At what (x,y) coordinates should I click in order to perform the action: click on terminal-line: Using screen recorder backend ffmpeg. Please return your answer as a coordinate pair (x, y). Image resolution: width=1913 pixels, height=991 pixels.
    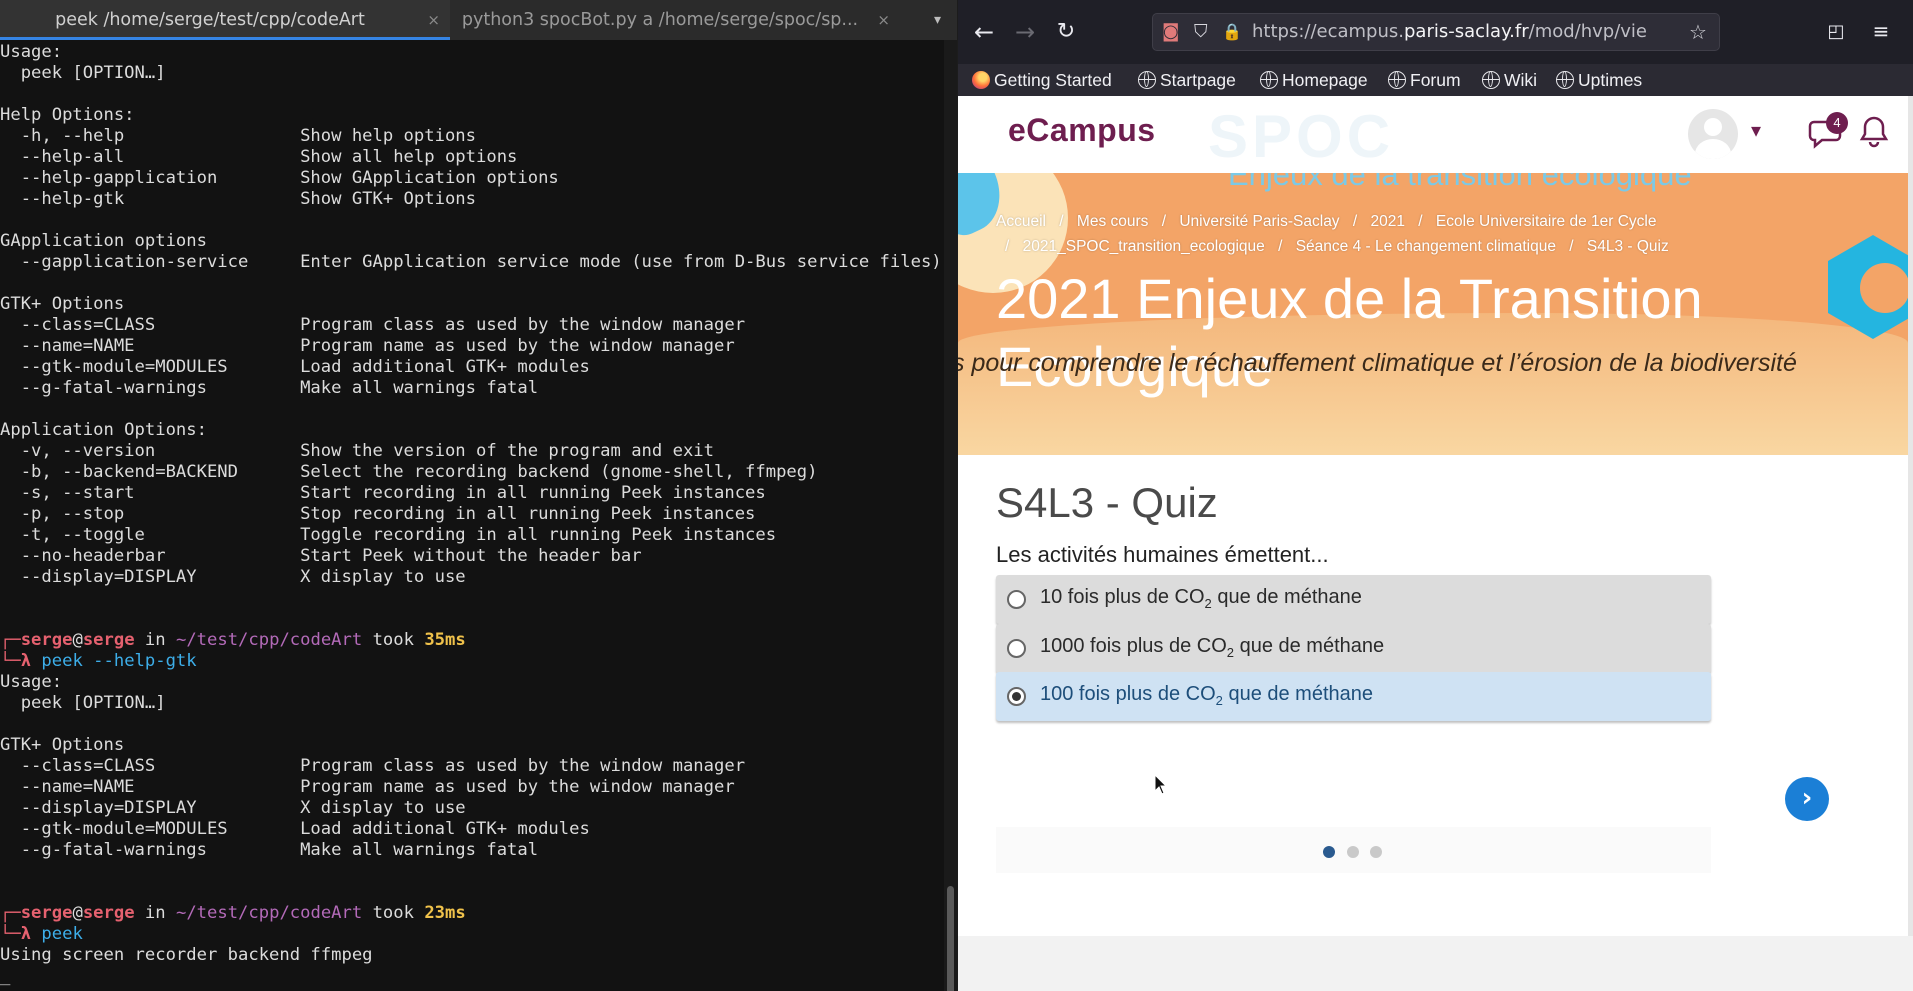
    Looking at the image, I should click on (186, 955).